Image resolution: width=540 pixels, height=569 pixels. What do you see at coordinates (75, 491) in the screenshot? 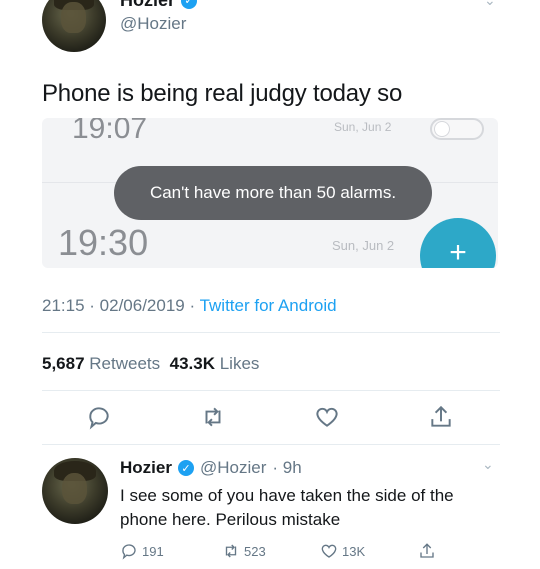
I see `reply-avatar` at bounding box center [75, 491].